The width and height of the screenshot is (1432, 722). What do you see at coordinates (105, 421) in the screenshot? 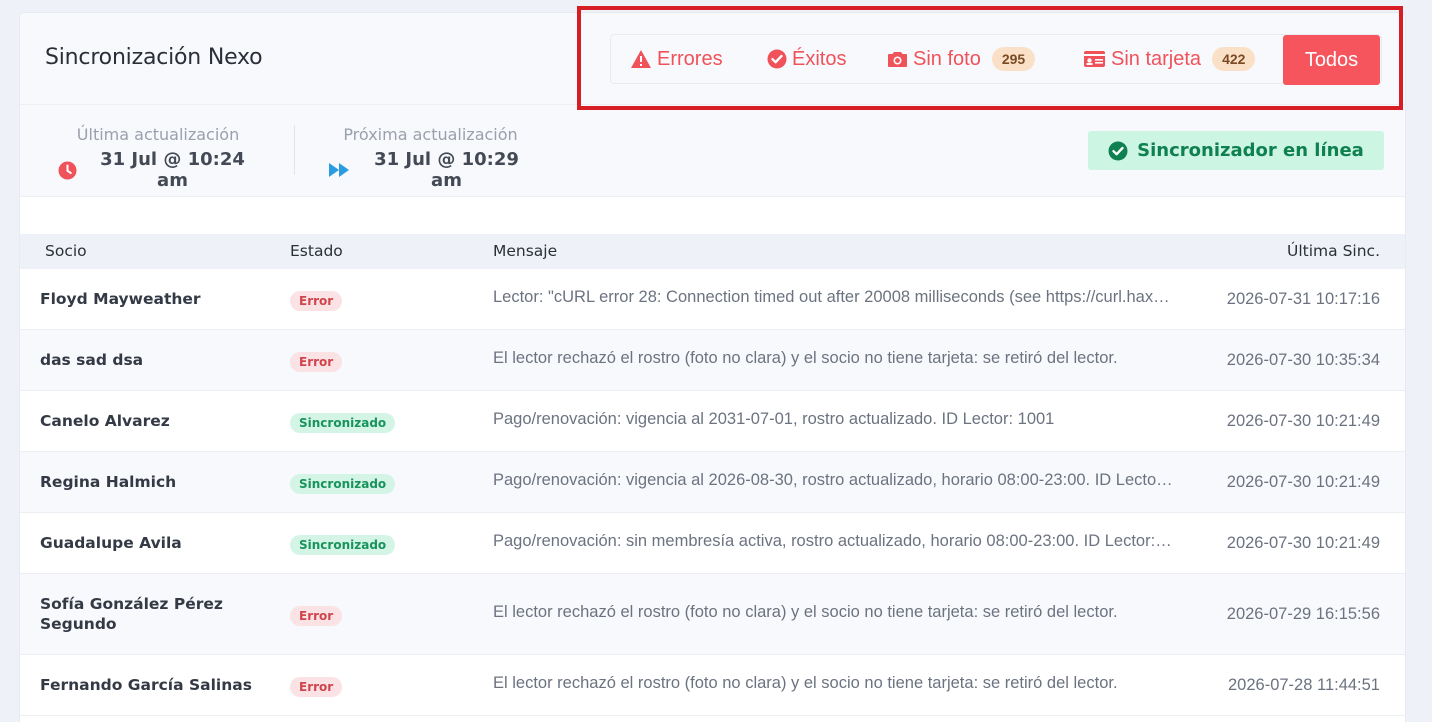
I see `member-name: Canelo Alvarez` at bounding box center [105, 421].